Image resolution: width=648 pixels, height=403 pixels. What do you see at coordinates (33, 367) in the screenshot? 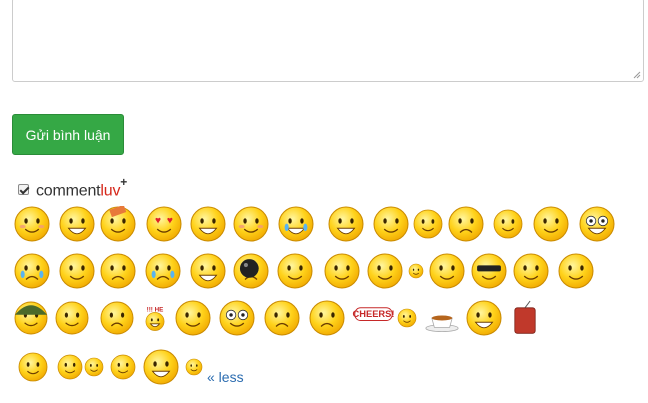
I see `smiley-band-drums-icon` at bounding box center [33, 367].